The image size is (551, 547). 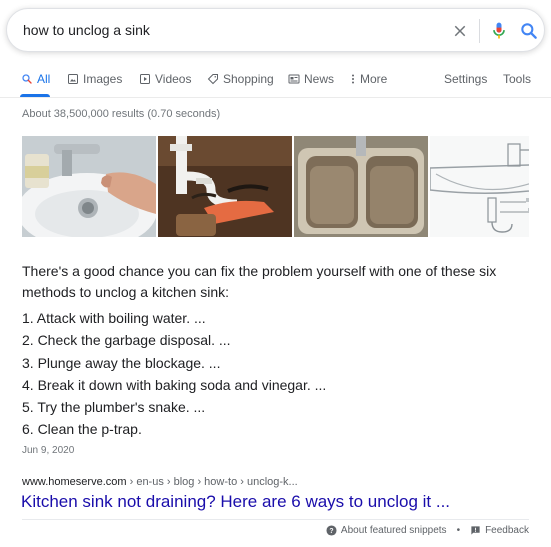 I want to click on result-domain: www.homeserve.com, so click(x=74, y=482).